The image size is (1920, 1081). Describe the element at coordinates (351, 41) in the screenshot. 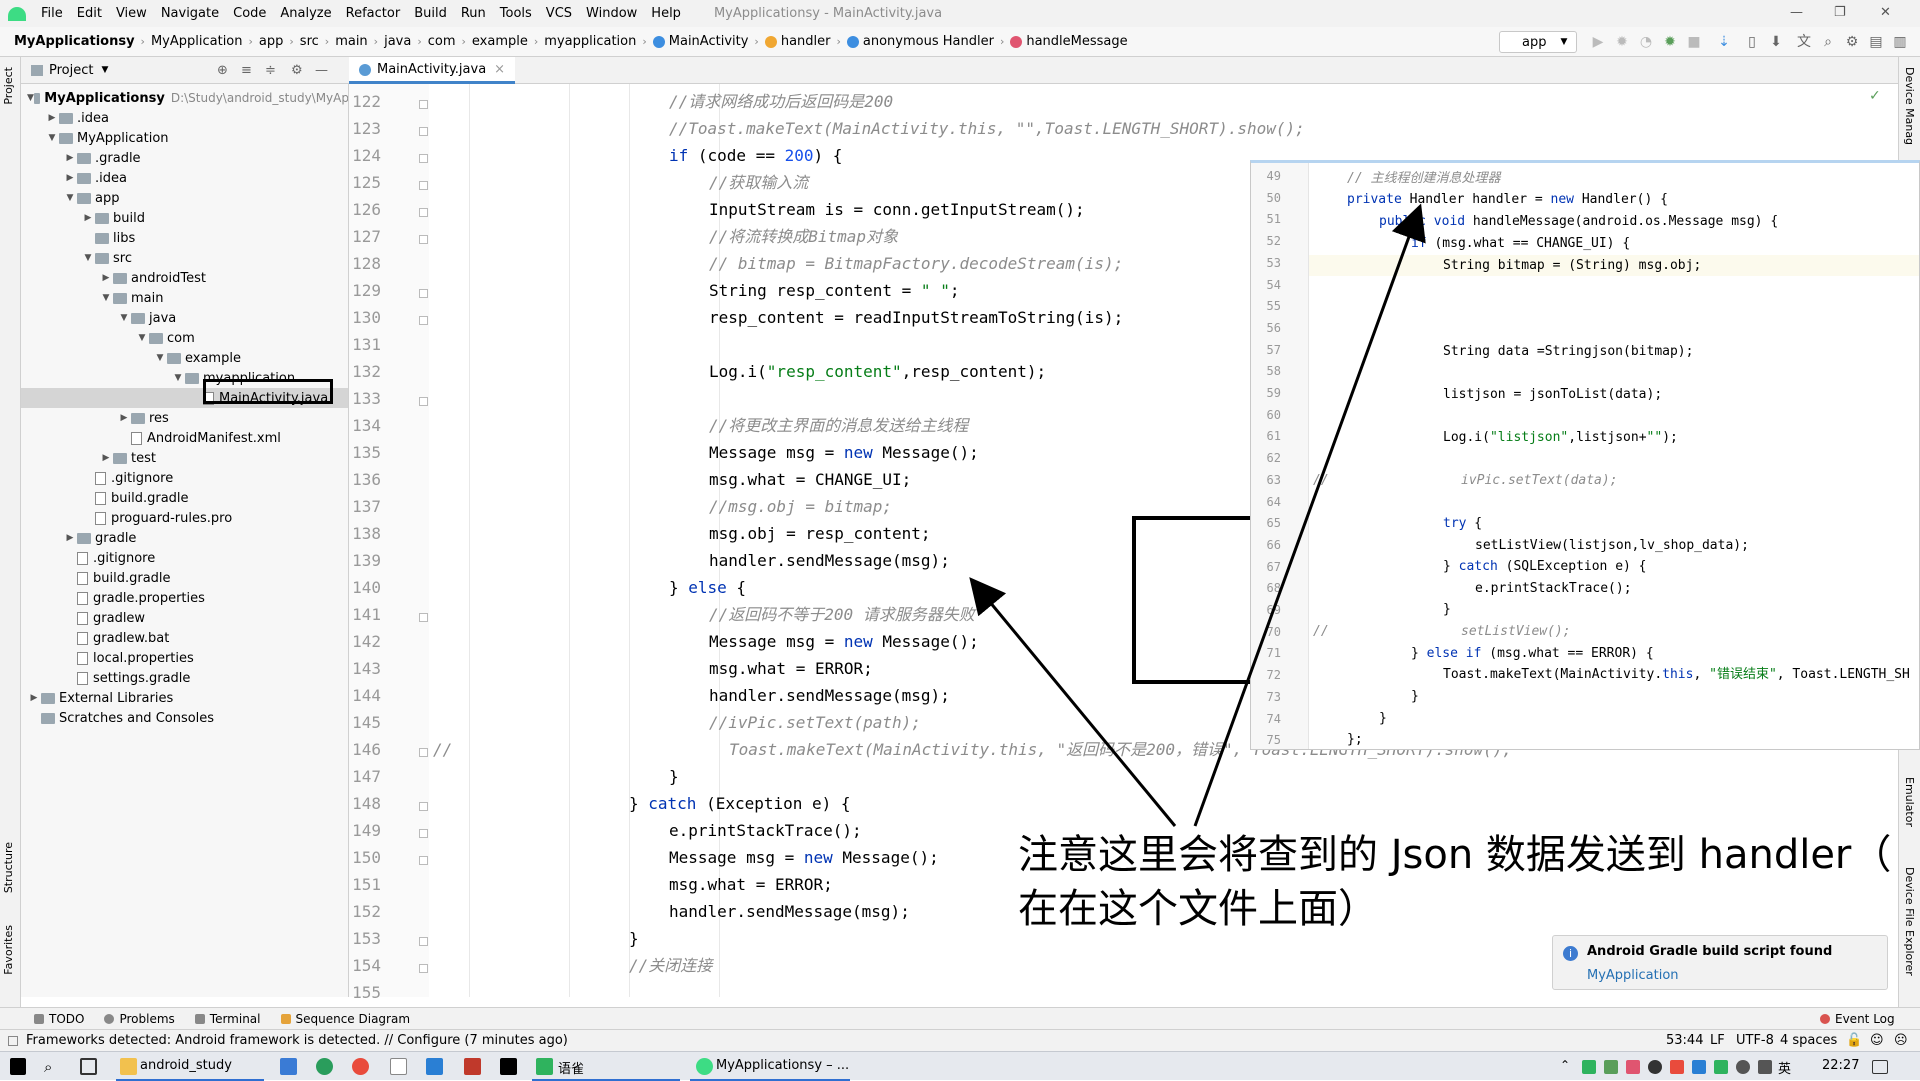

I see `breadcrumb-main: main` at that location.